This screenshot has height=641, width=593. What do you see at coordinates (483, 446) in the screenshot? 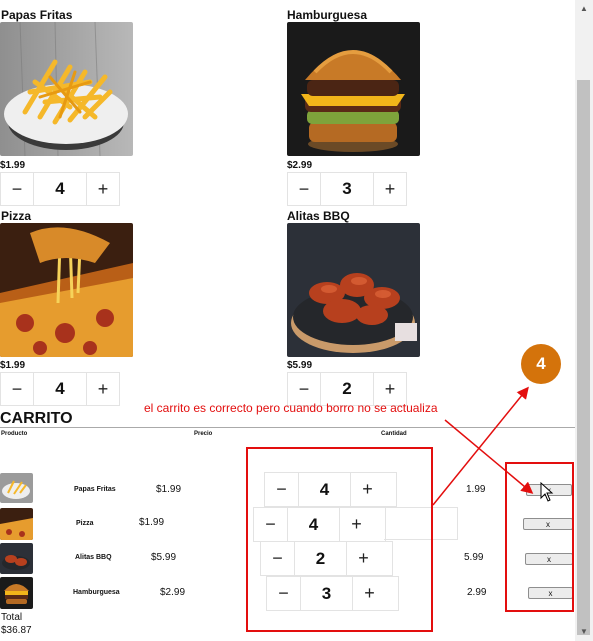
I see `annotation-arrows` at bounding box center [483, 446].